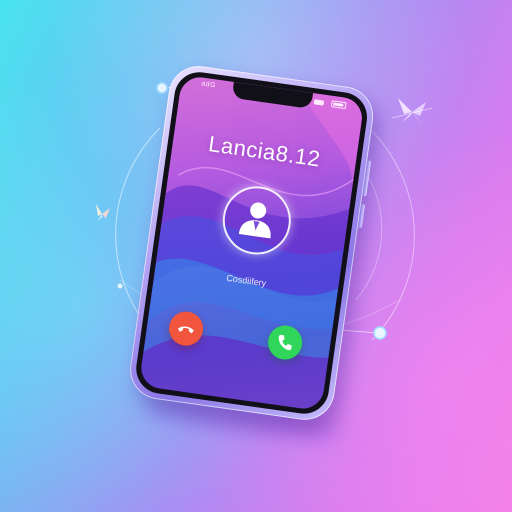  I want to click on power-button, so click(367, 178).